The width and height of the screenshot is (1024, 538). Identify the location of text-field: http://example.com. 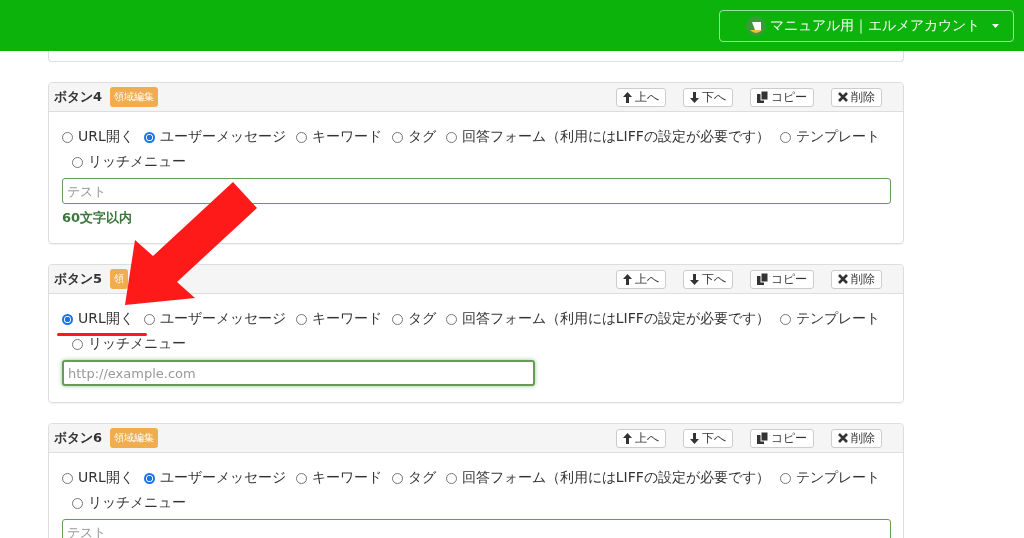
(298, 373).